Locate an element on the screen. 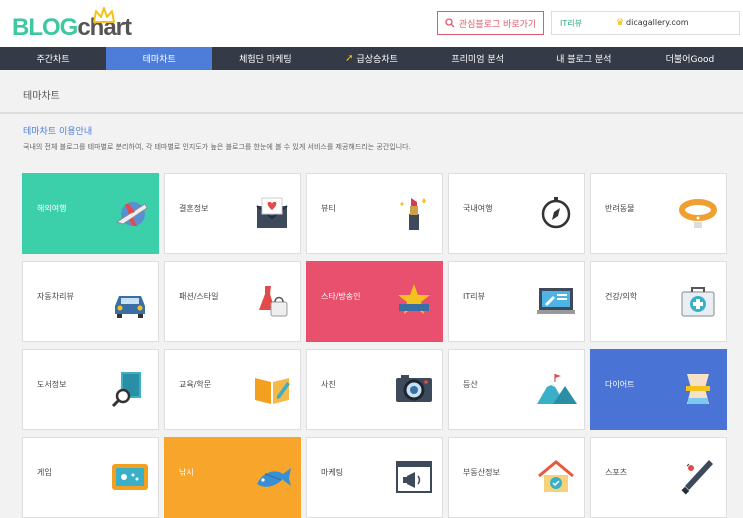  nav-my-blog-analysis: 내 블로그 분석 is located at coordinates (584, 58).